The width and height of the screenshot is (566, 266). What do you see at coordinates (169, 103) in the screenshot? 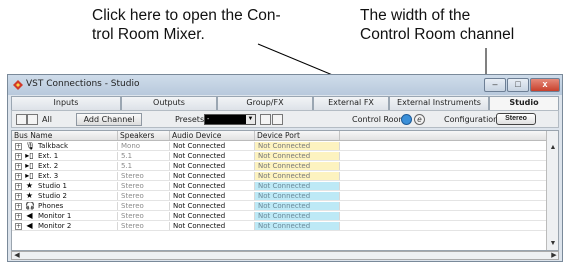
I see `tab-outputs: Outputs` at bounding box center [169, 103].